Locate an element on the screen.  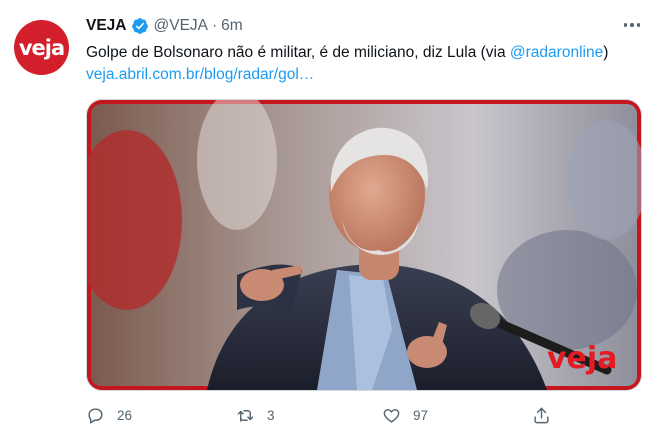
tweet-header: VEJA @VEJA · 6m is located at coordinates (164, 26).